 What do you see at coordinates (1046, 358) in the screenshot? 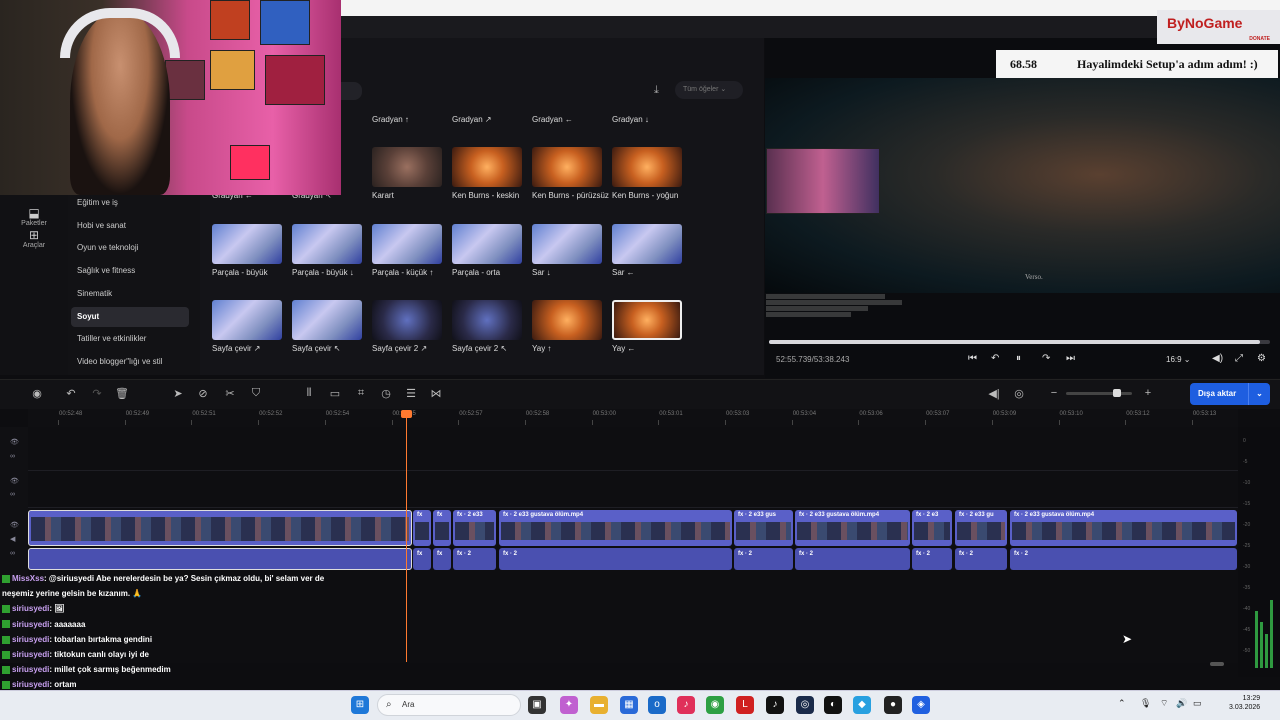
I see `forward-icon: ↷` at bounding box center [1046, 358].